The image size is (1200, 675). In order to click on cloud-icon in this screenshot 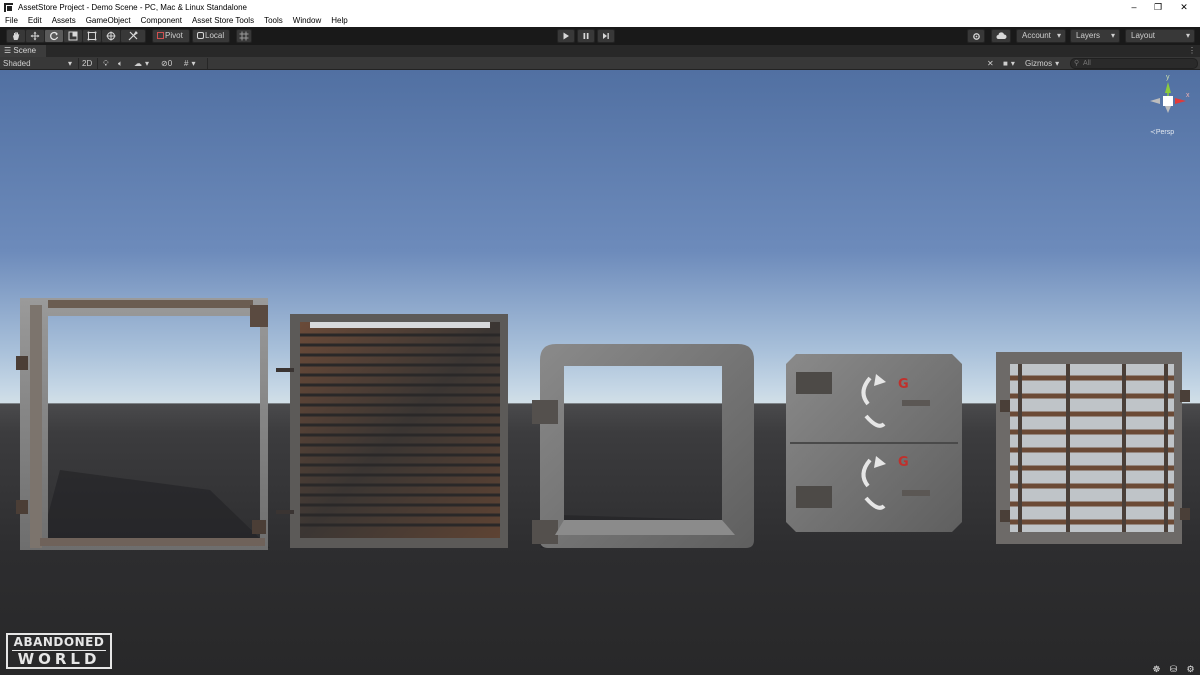, I will do `click(1001, 35)`.